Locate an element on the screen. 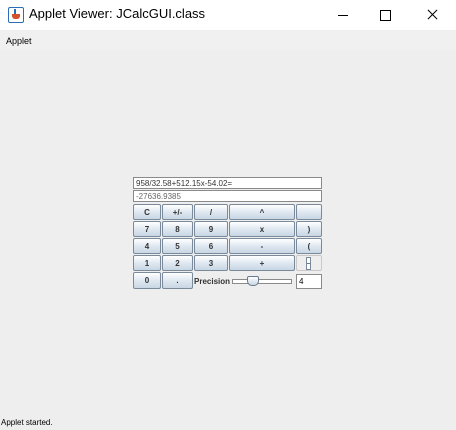  six-button: 6 is located at coordinates (211, 246).